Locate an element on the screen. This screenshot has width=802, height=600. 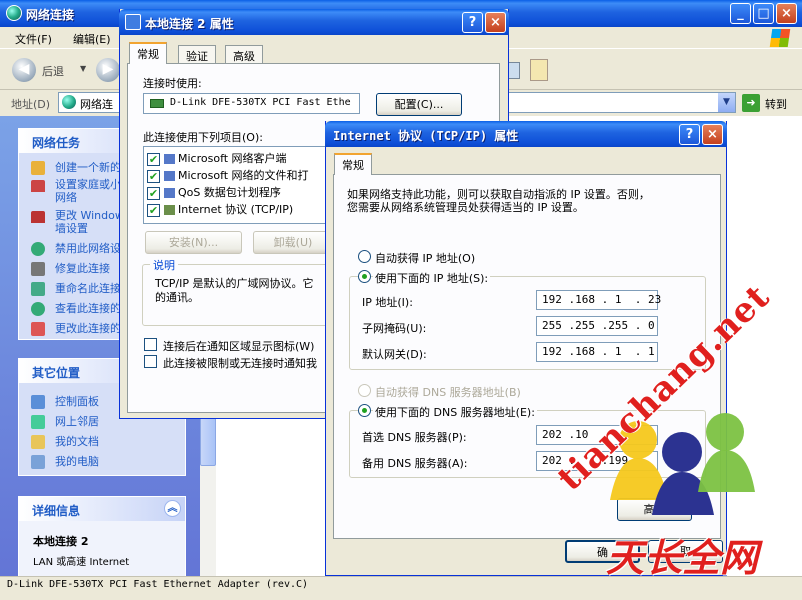
watermark-navy-head is located at coordinates (682, 452).